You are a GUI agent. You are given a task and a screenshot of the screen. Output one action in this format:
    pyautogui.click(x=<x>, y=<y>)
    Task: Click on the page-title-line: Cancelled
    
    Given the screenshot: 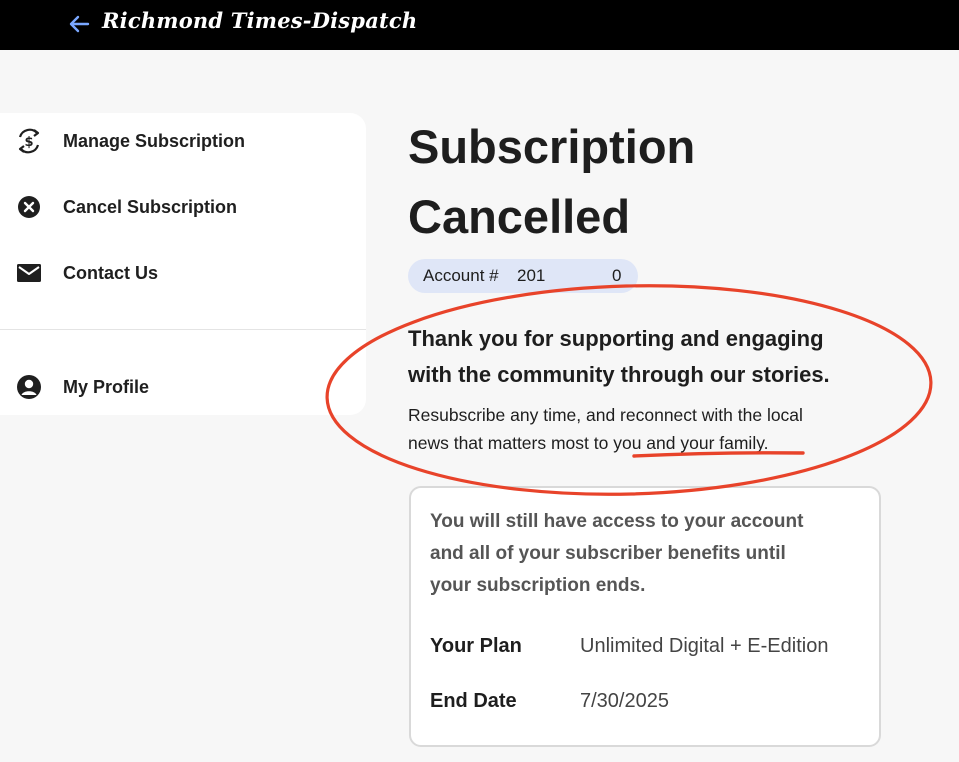 What is the action you would take?
    pyautogui.click(x=519, y=216)
    